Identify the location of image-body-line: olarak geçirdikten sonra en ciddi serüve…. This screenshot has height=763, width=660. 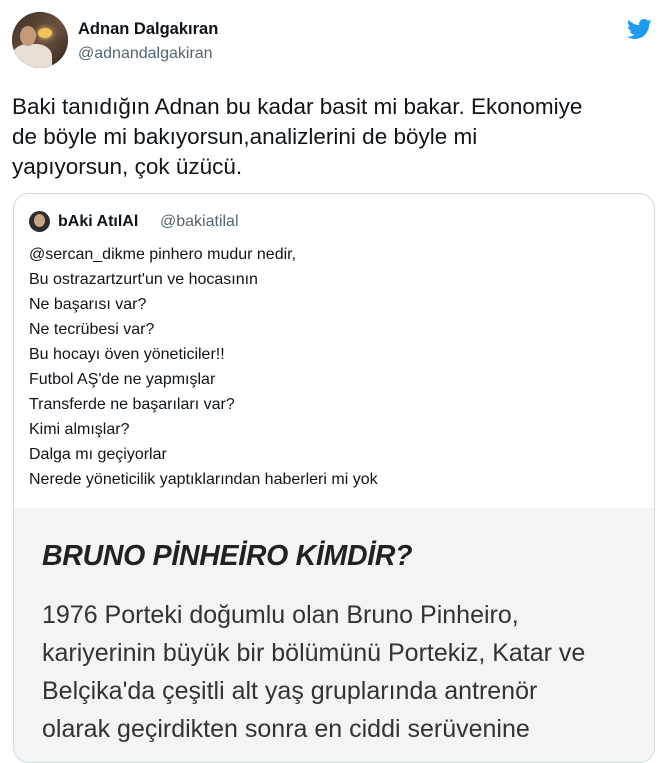
(286, 729).